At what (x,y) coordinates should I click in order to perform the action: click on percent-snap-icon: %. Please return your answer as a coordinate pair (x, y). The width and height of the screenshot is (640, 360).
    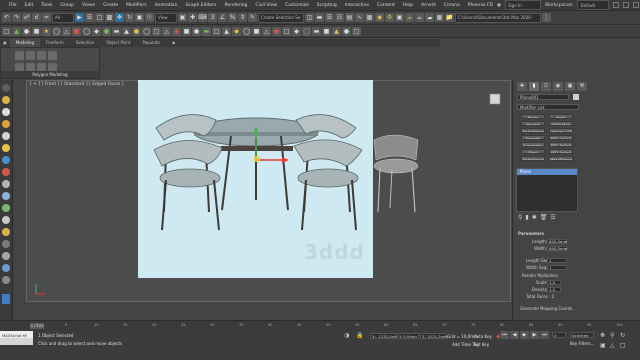
    Looking at the image, I should click on (232, 17).